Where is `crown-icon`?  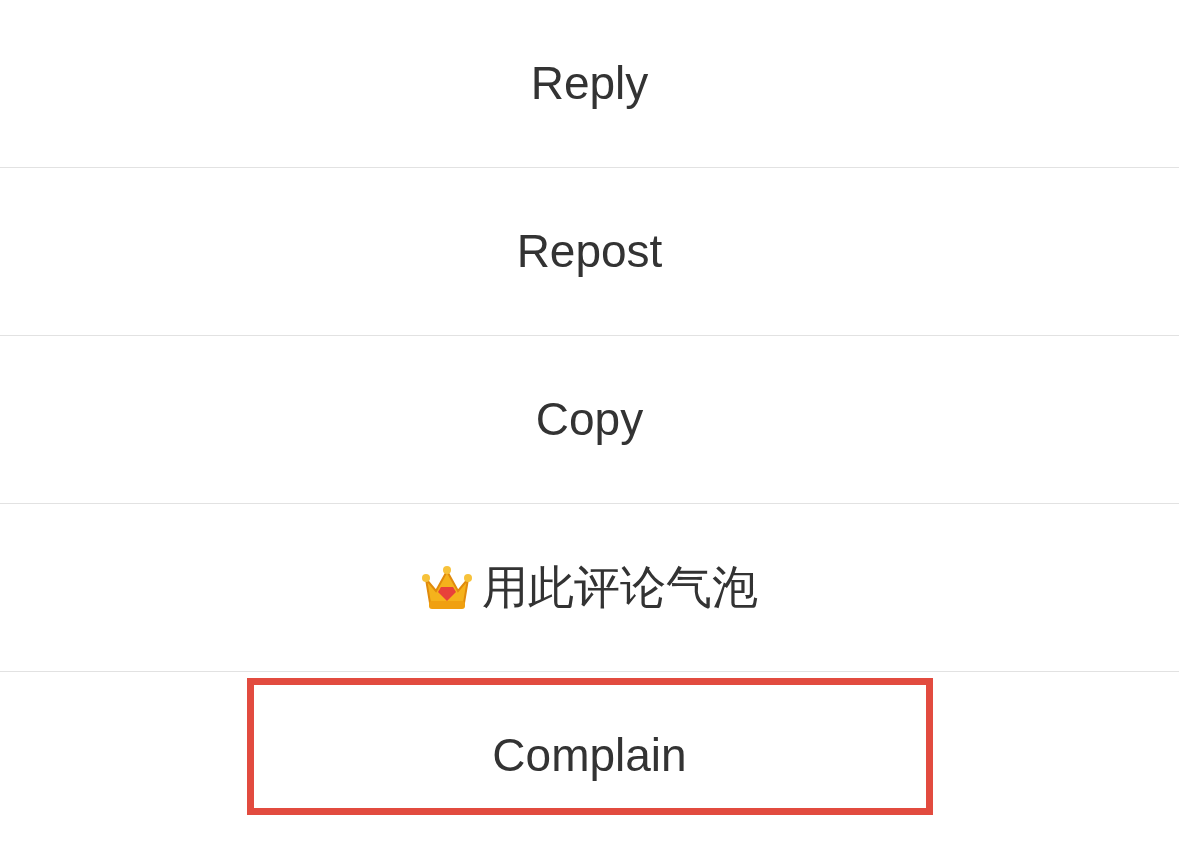
crown-icon is located at coordinates (446, 587).